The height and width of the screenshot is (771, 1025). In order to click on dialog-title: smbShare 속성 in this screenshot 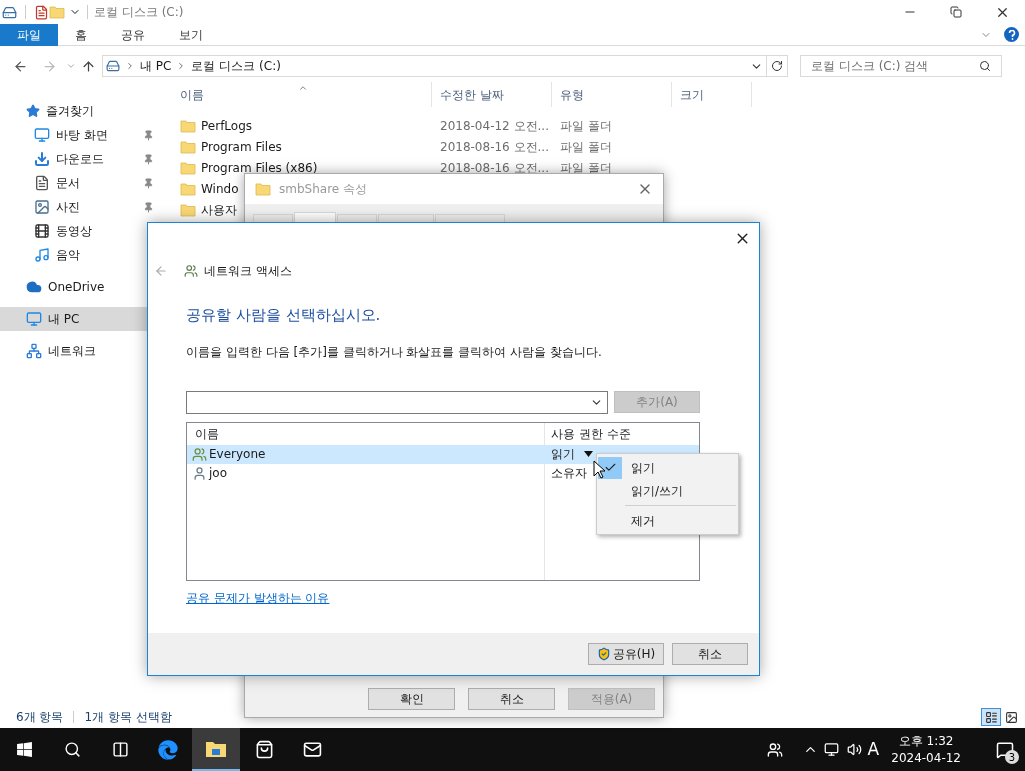, I will do `click(323, 189)`.